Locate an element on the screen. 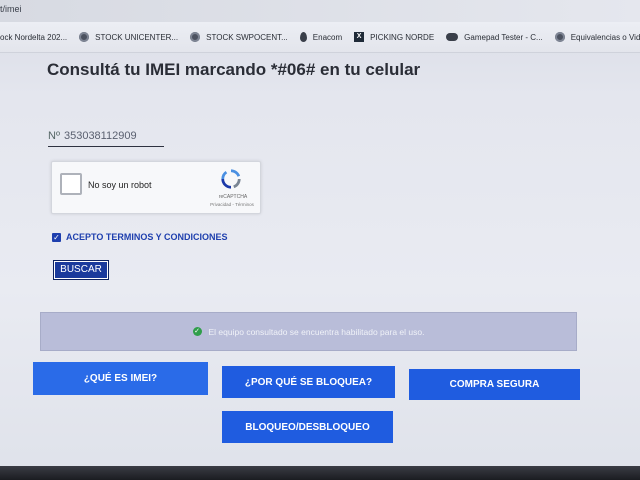  search-button: BUSCAR is located at coordinates (81, 270).